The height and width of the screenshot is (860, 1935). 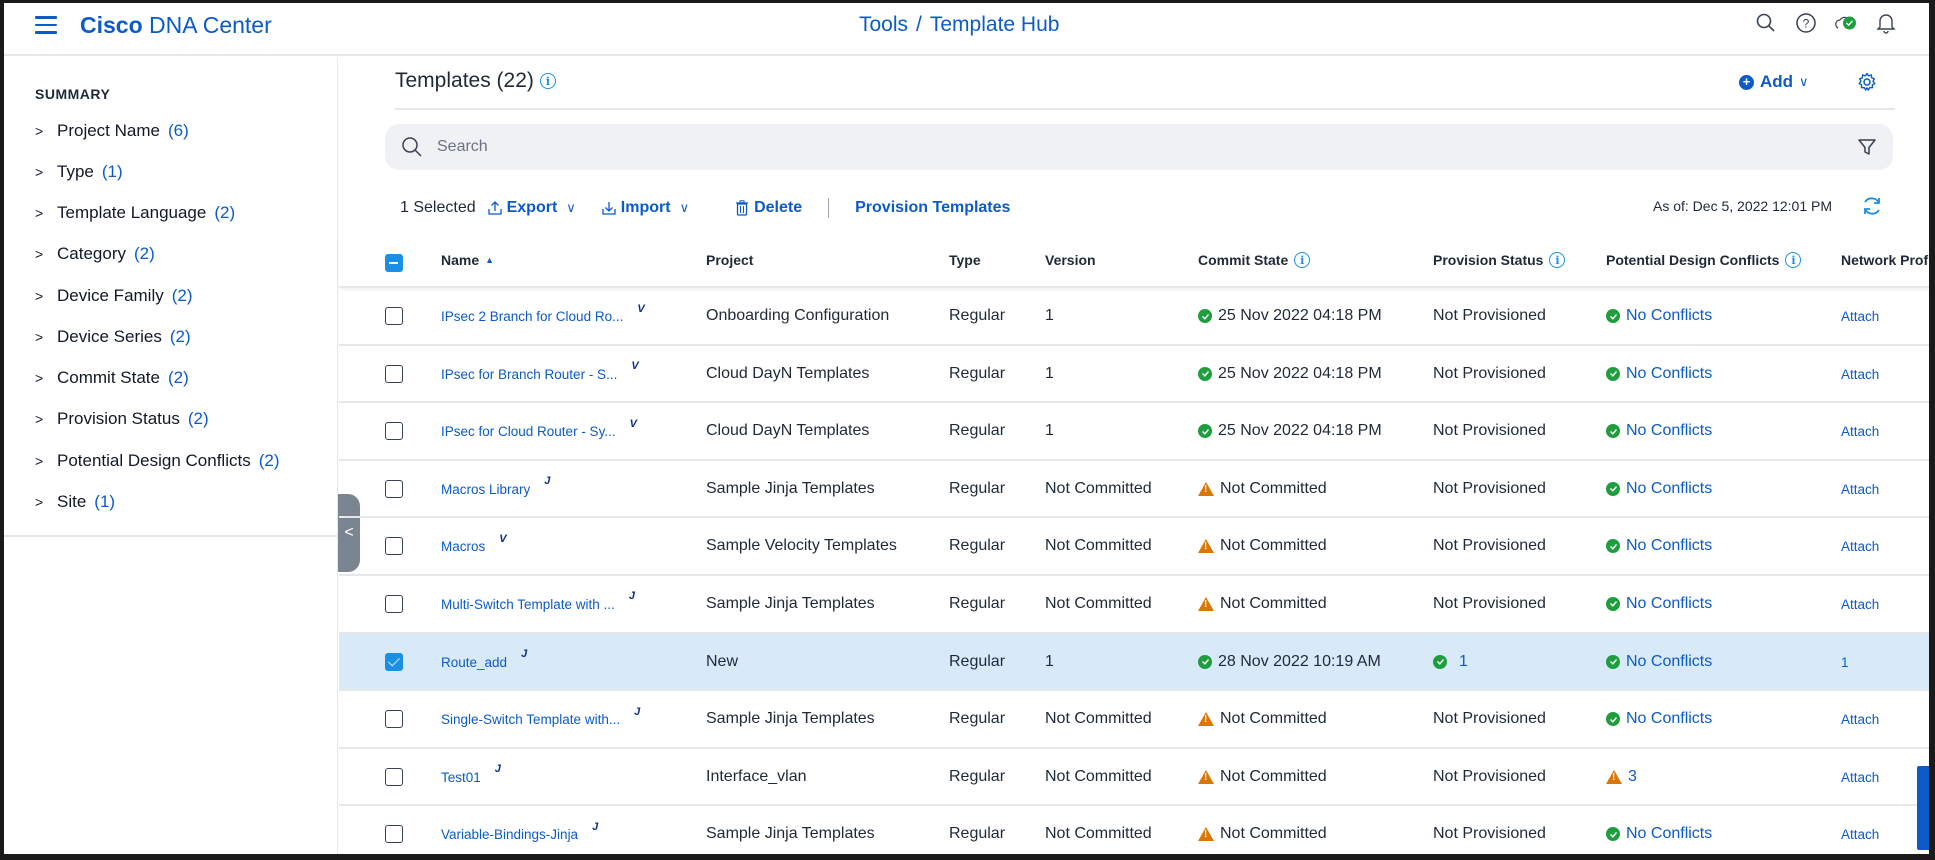 What do you see at coordinates (1774, 82) in the screenshot?
I see `add-button: + Add ∨` at bounding box center [1774, 82].